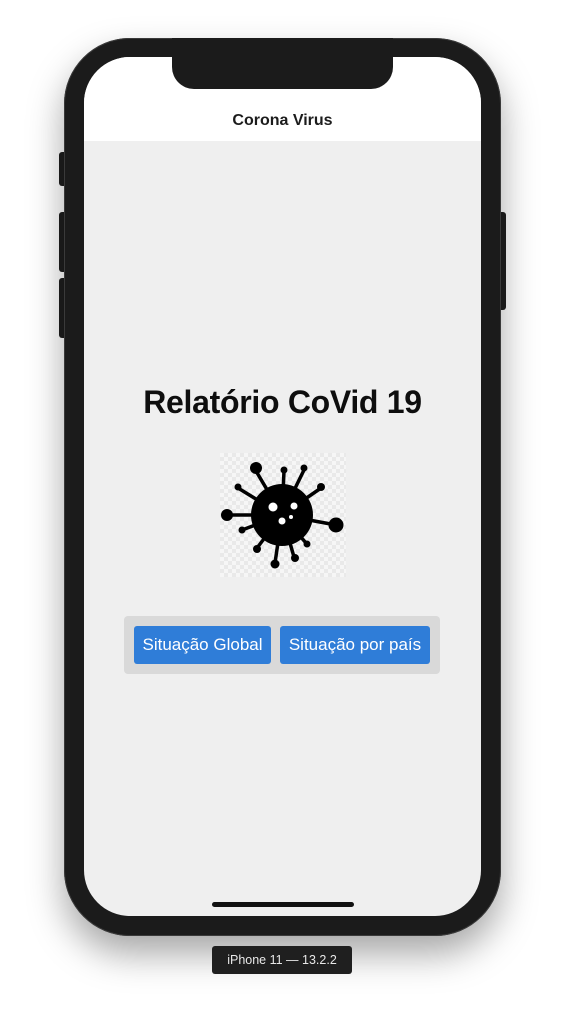  What do you see at coordinates (282, 63) in the screenshot?
I see `notch` at bounding box center [282, 63].